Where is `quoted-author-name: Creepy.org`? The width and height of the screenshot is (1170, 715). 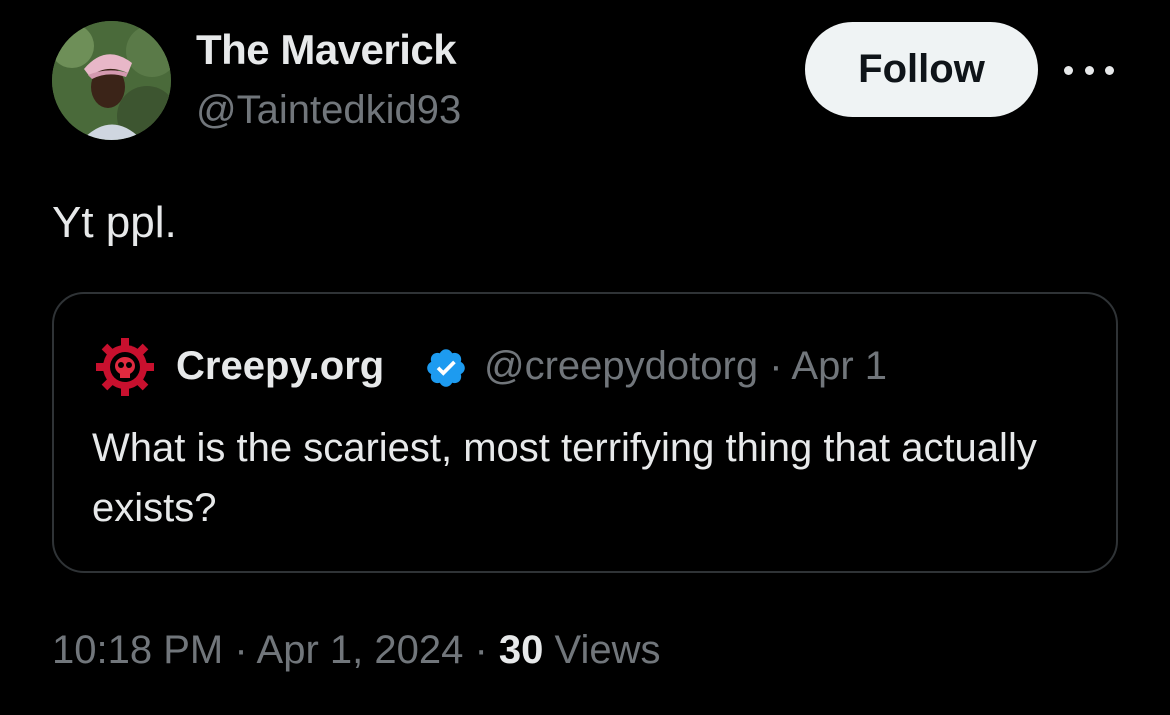 quoted-author-name: Creepy.org is located at coordinates (280, 366).